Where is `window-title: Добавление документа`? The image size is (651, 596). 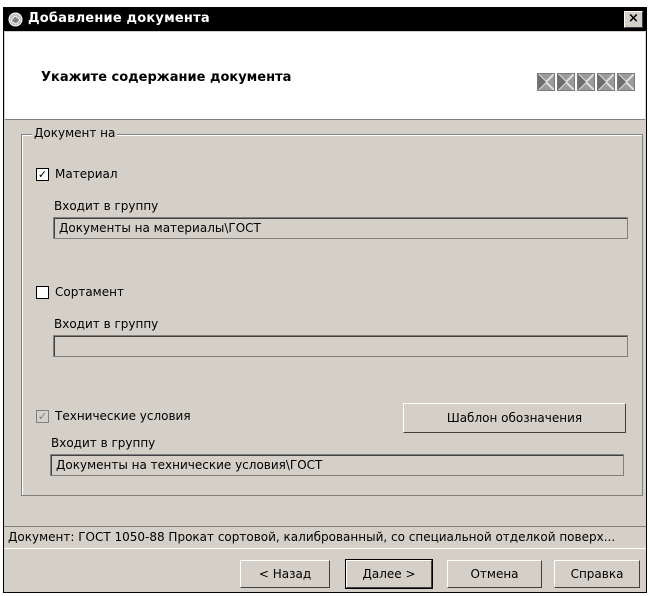
window-title: Добавление документа is located at coordinates (119, 18).